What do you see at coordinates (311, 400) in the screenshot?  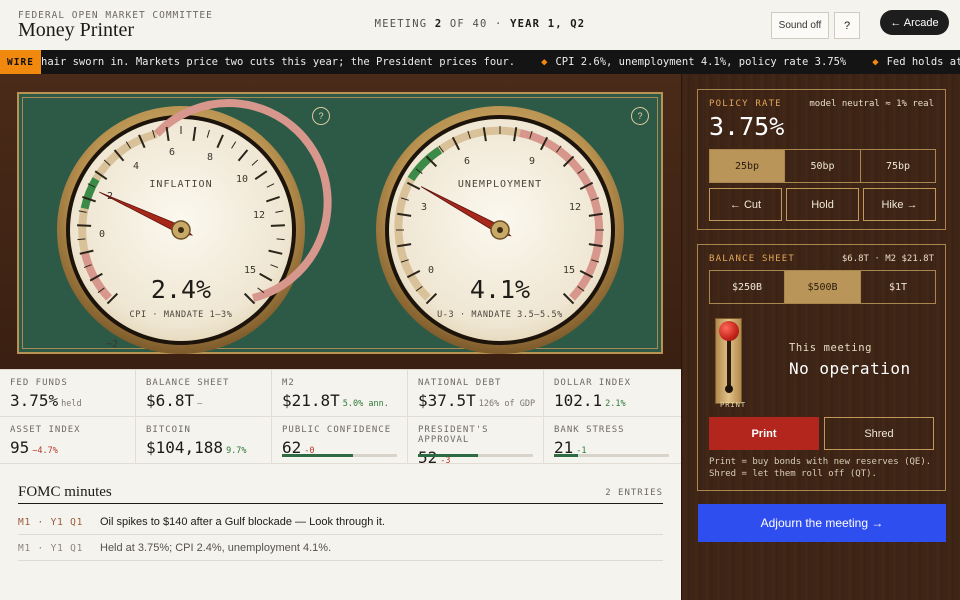 I see `stat-value: $21.8T` at bounding box center [311, 400].